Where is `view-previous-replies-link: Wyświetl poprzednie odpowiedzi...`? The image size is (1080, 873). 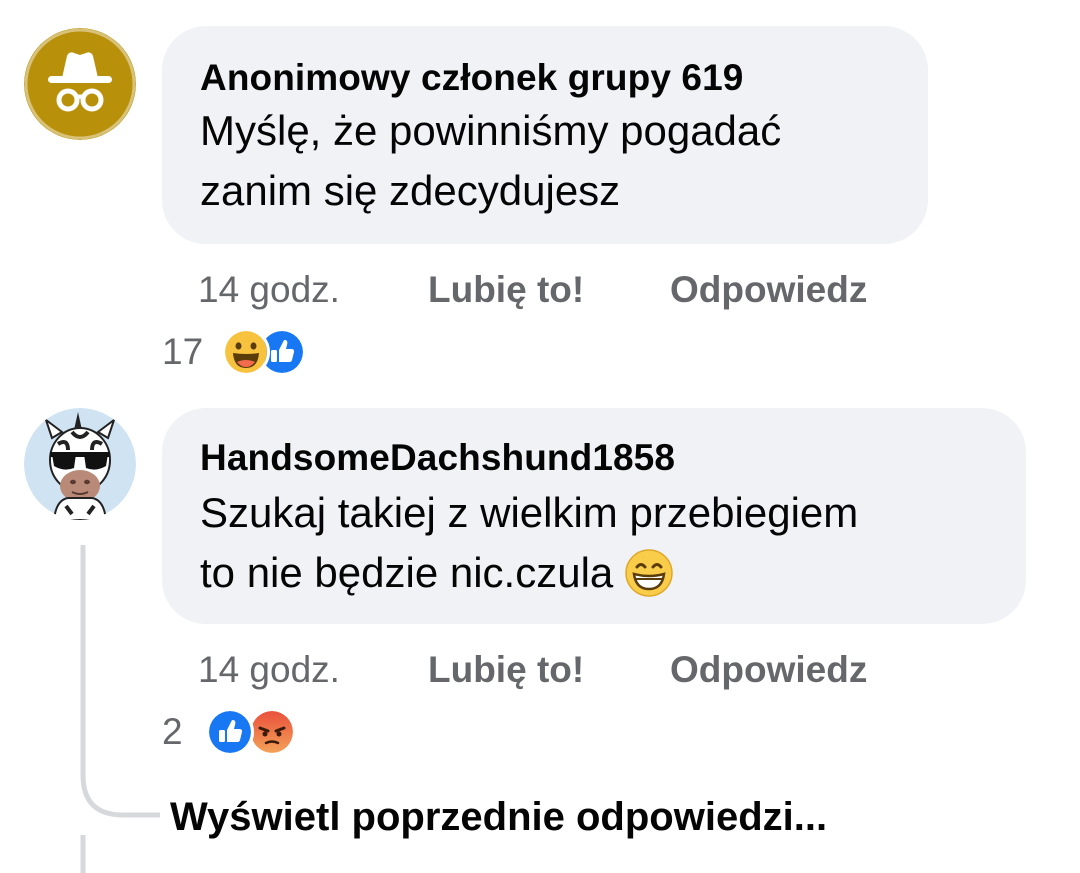 view-previous-replies-link: Wyświetl poprzednie odpowiedzi... is located at coordinates (498, 817).